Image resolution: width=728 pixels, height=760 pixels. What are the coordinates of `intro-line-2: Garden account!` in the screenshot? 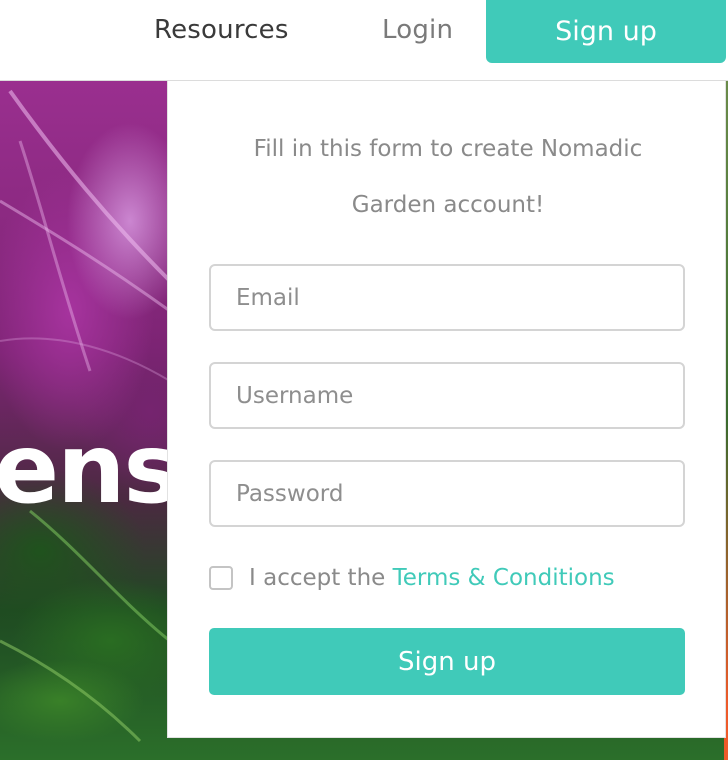 It's located at (448, 205).